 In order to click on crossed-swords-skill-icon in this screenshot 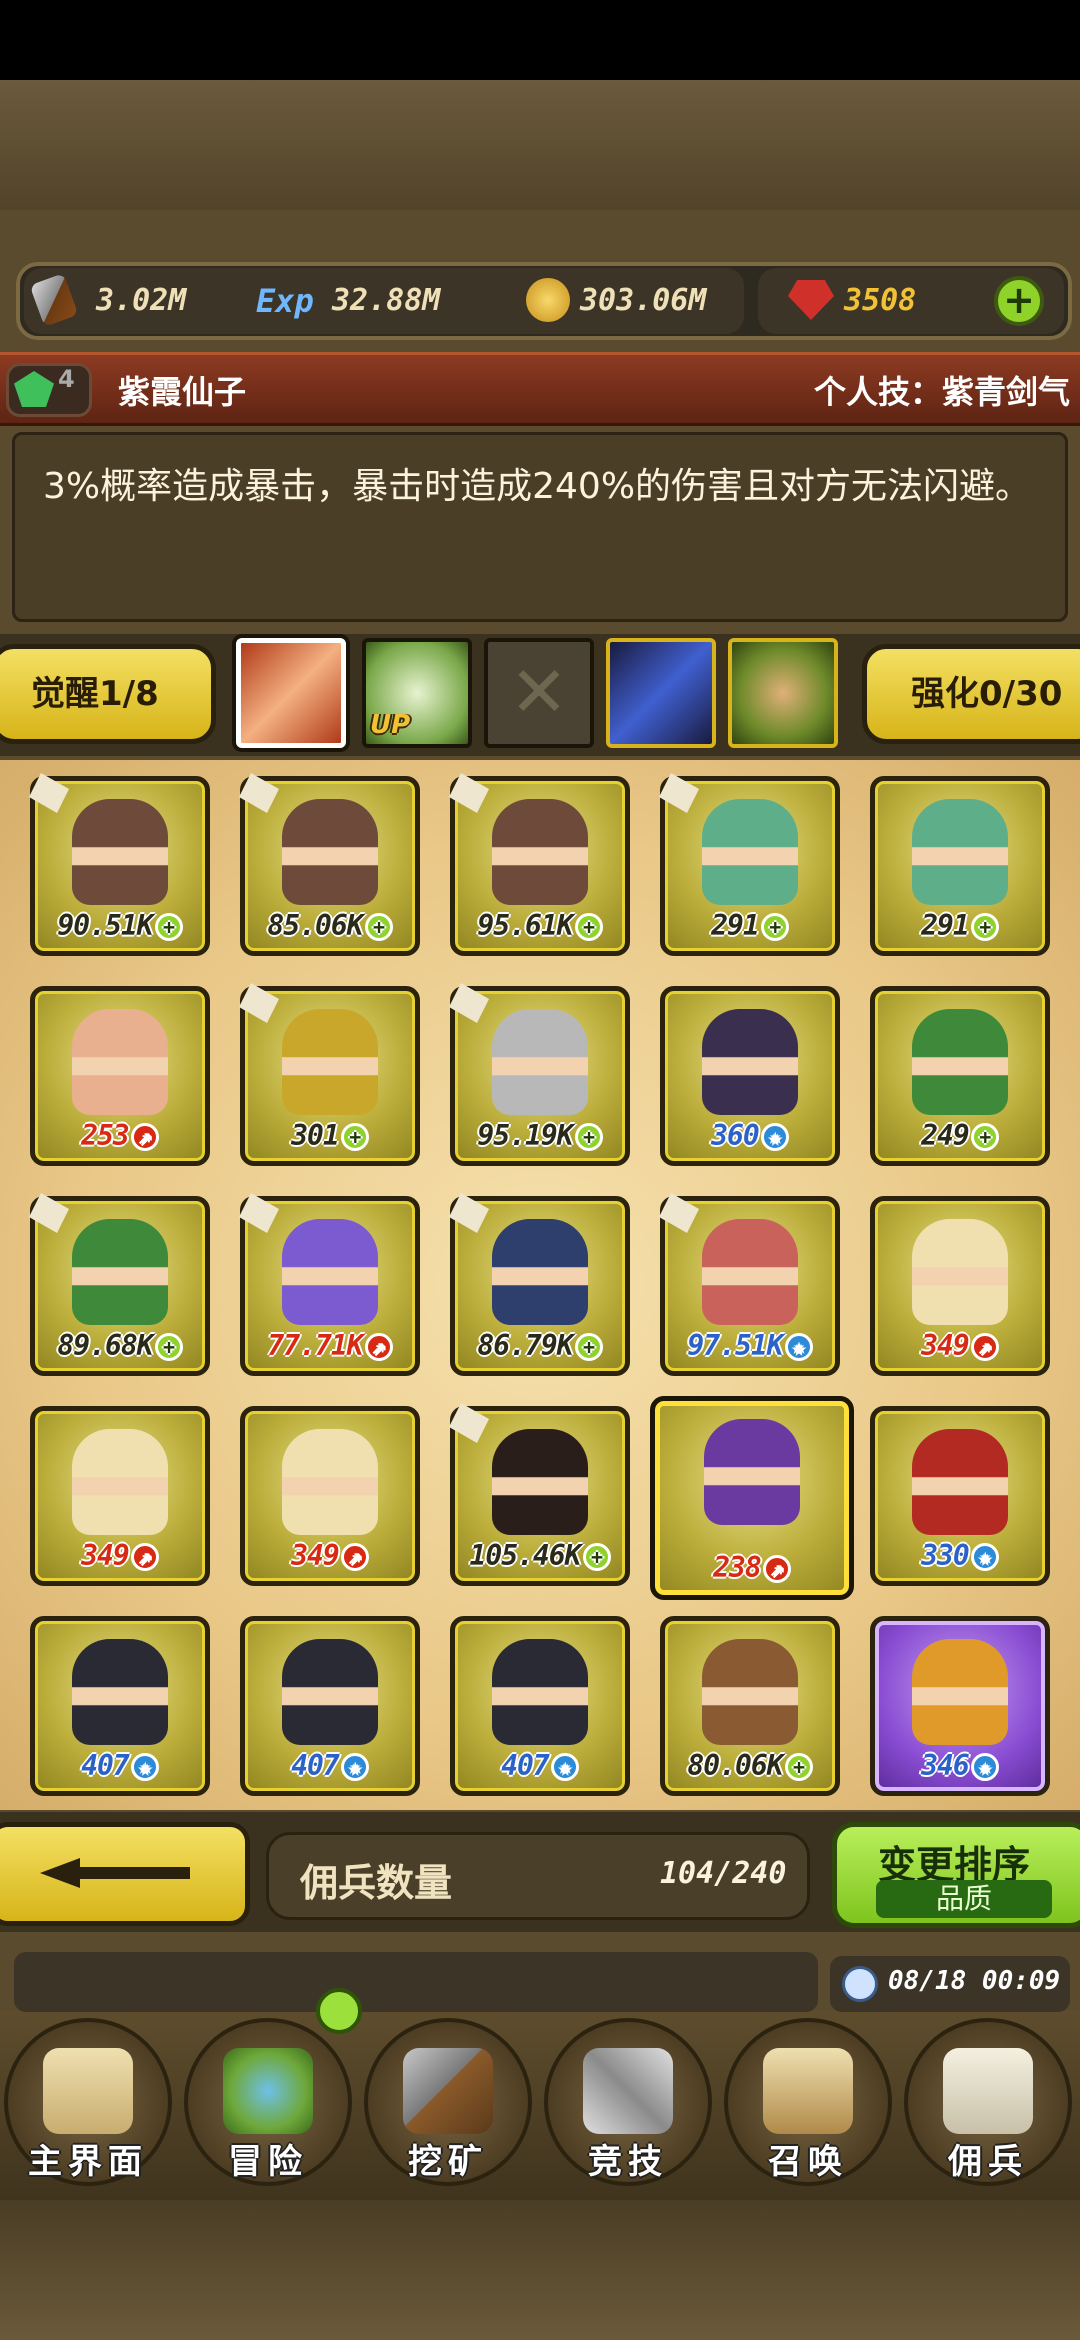, I will do `click(291, 693)`.